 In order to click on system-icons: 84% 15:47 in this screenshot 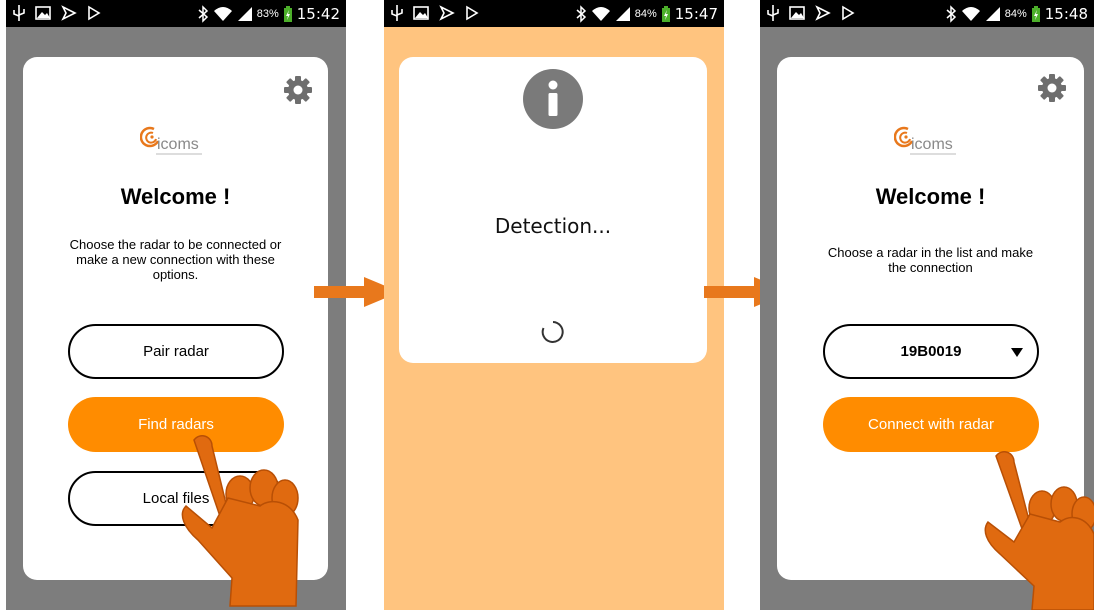, I will do `click(646, 13)`.